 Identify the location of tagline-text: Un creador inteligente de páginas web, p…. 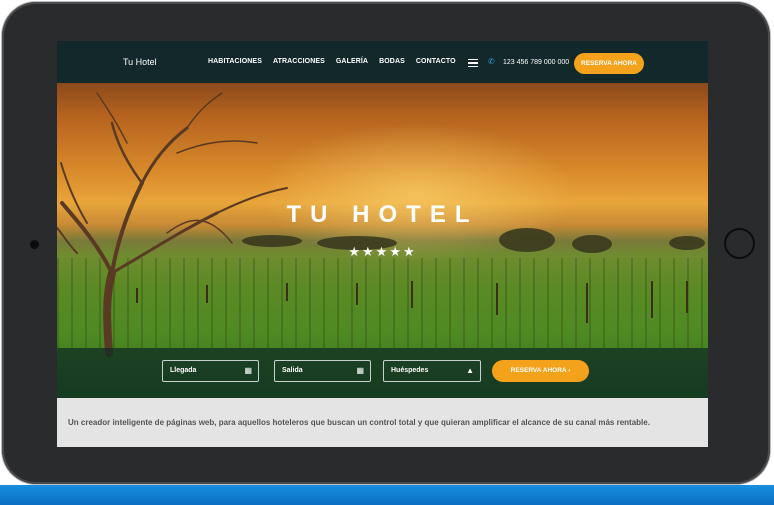
(359, 422).